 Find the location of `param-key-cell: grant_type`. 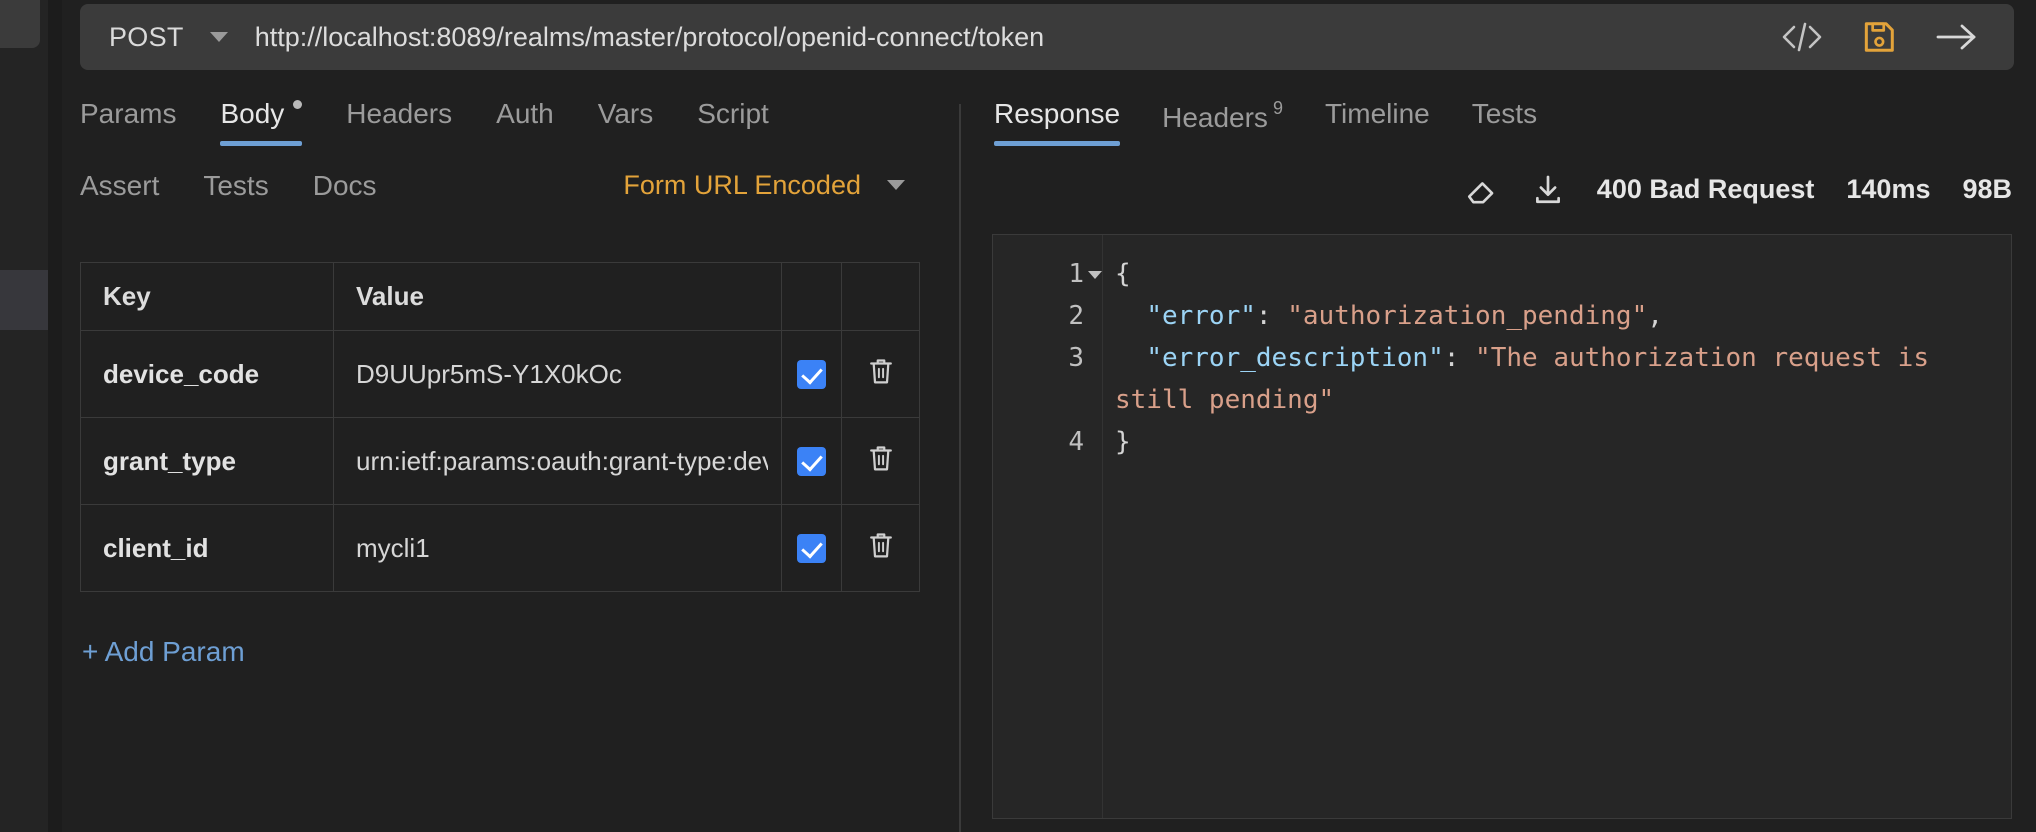

param-key-cell: grant_type is located at coordinates (207, 461).